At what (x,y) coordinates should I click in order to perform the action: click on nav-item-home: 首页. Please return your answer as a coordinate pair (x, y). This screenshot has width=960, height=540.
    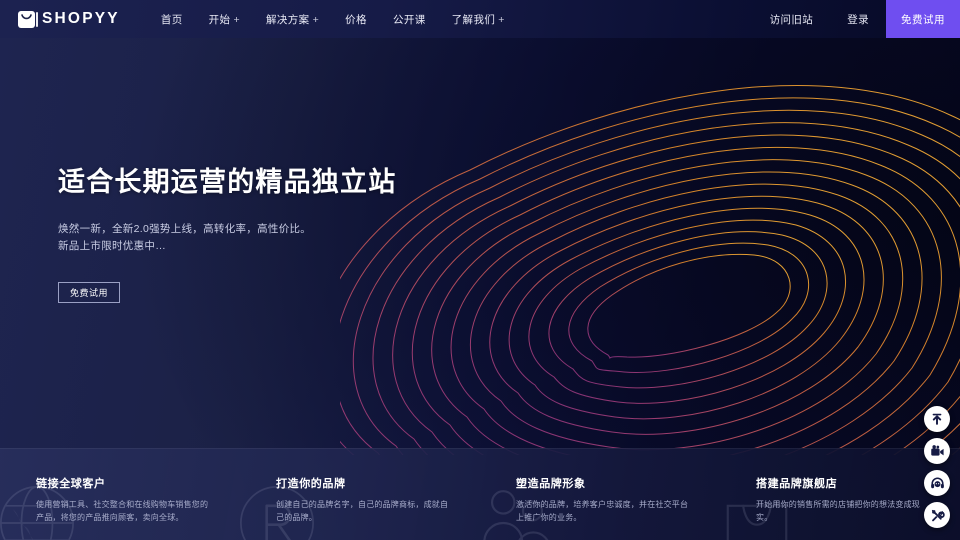
    Looking at the image, I should click on (172, 19).